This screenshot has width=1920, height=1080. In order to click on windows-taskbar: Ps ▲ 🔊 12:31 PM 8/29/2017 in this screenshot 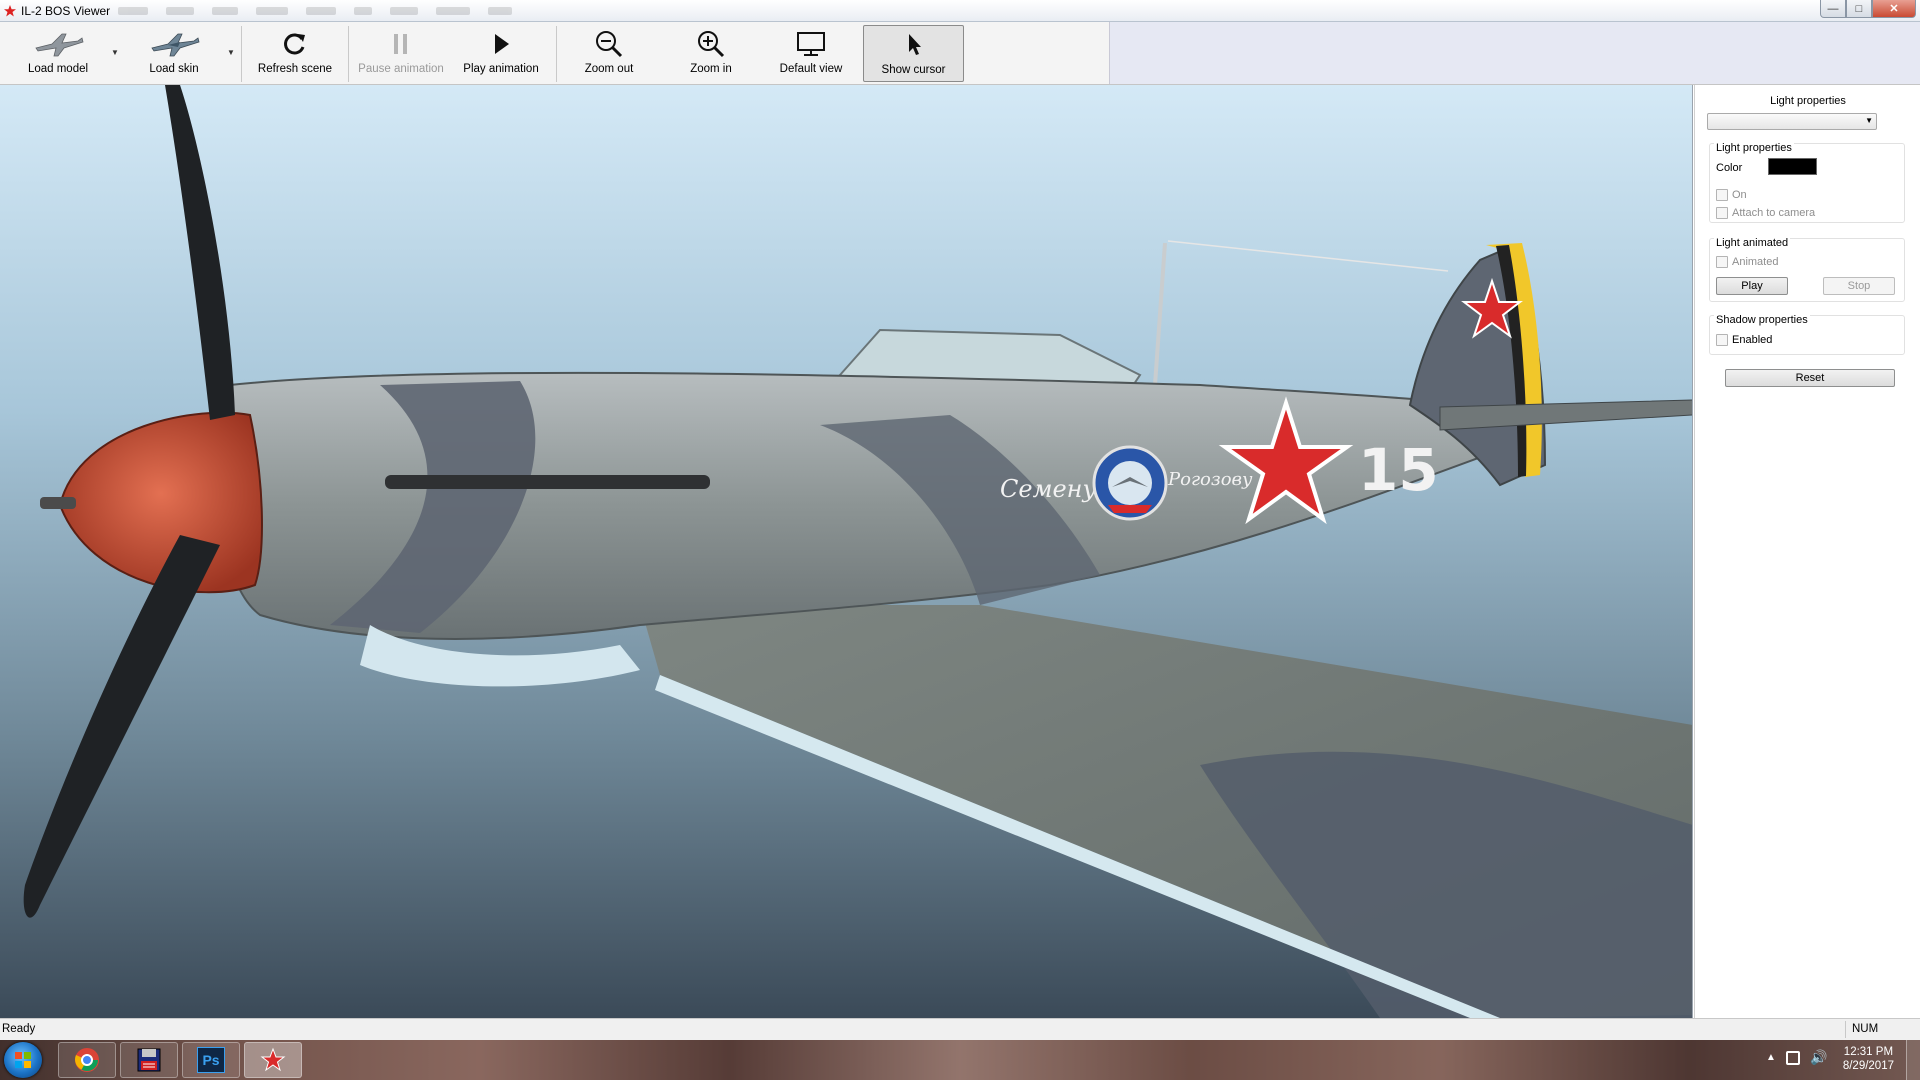, I will do `click(960, 1060)`.